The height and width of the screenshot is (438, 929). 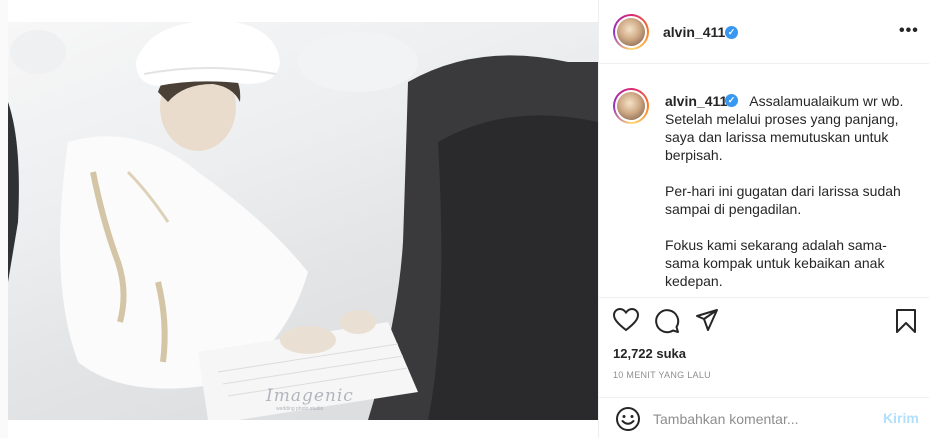 What do you see at coordinates (631, 106) in the screenshot?
I see `caption-avatar` at bounding box center [631, 106].